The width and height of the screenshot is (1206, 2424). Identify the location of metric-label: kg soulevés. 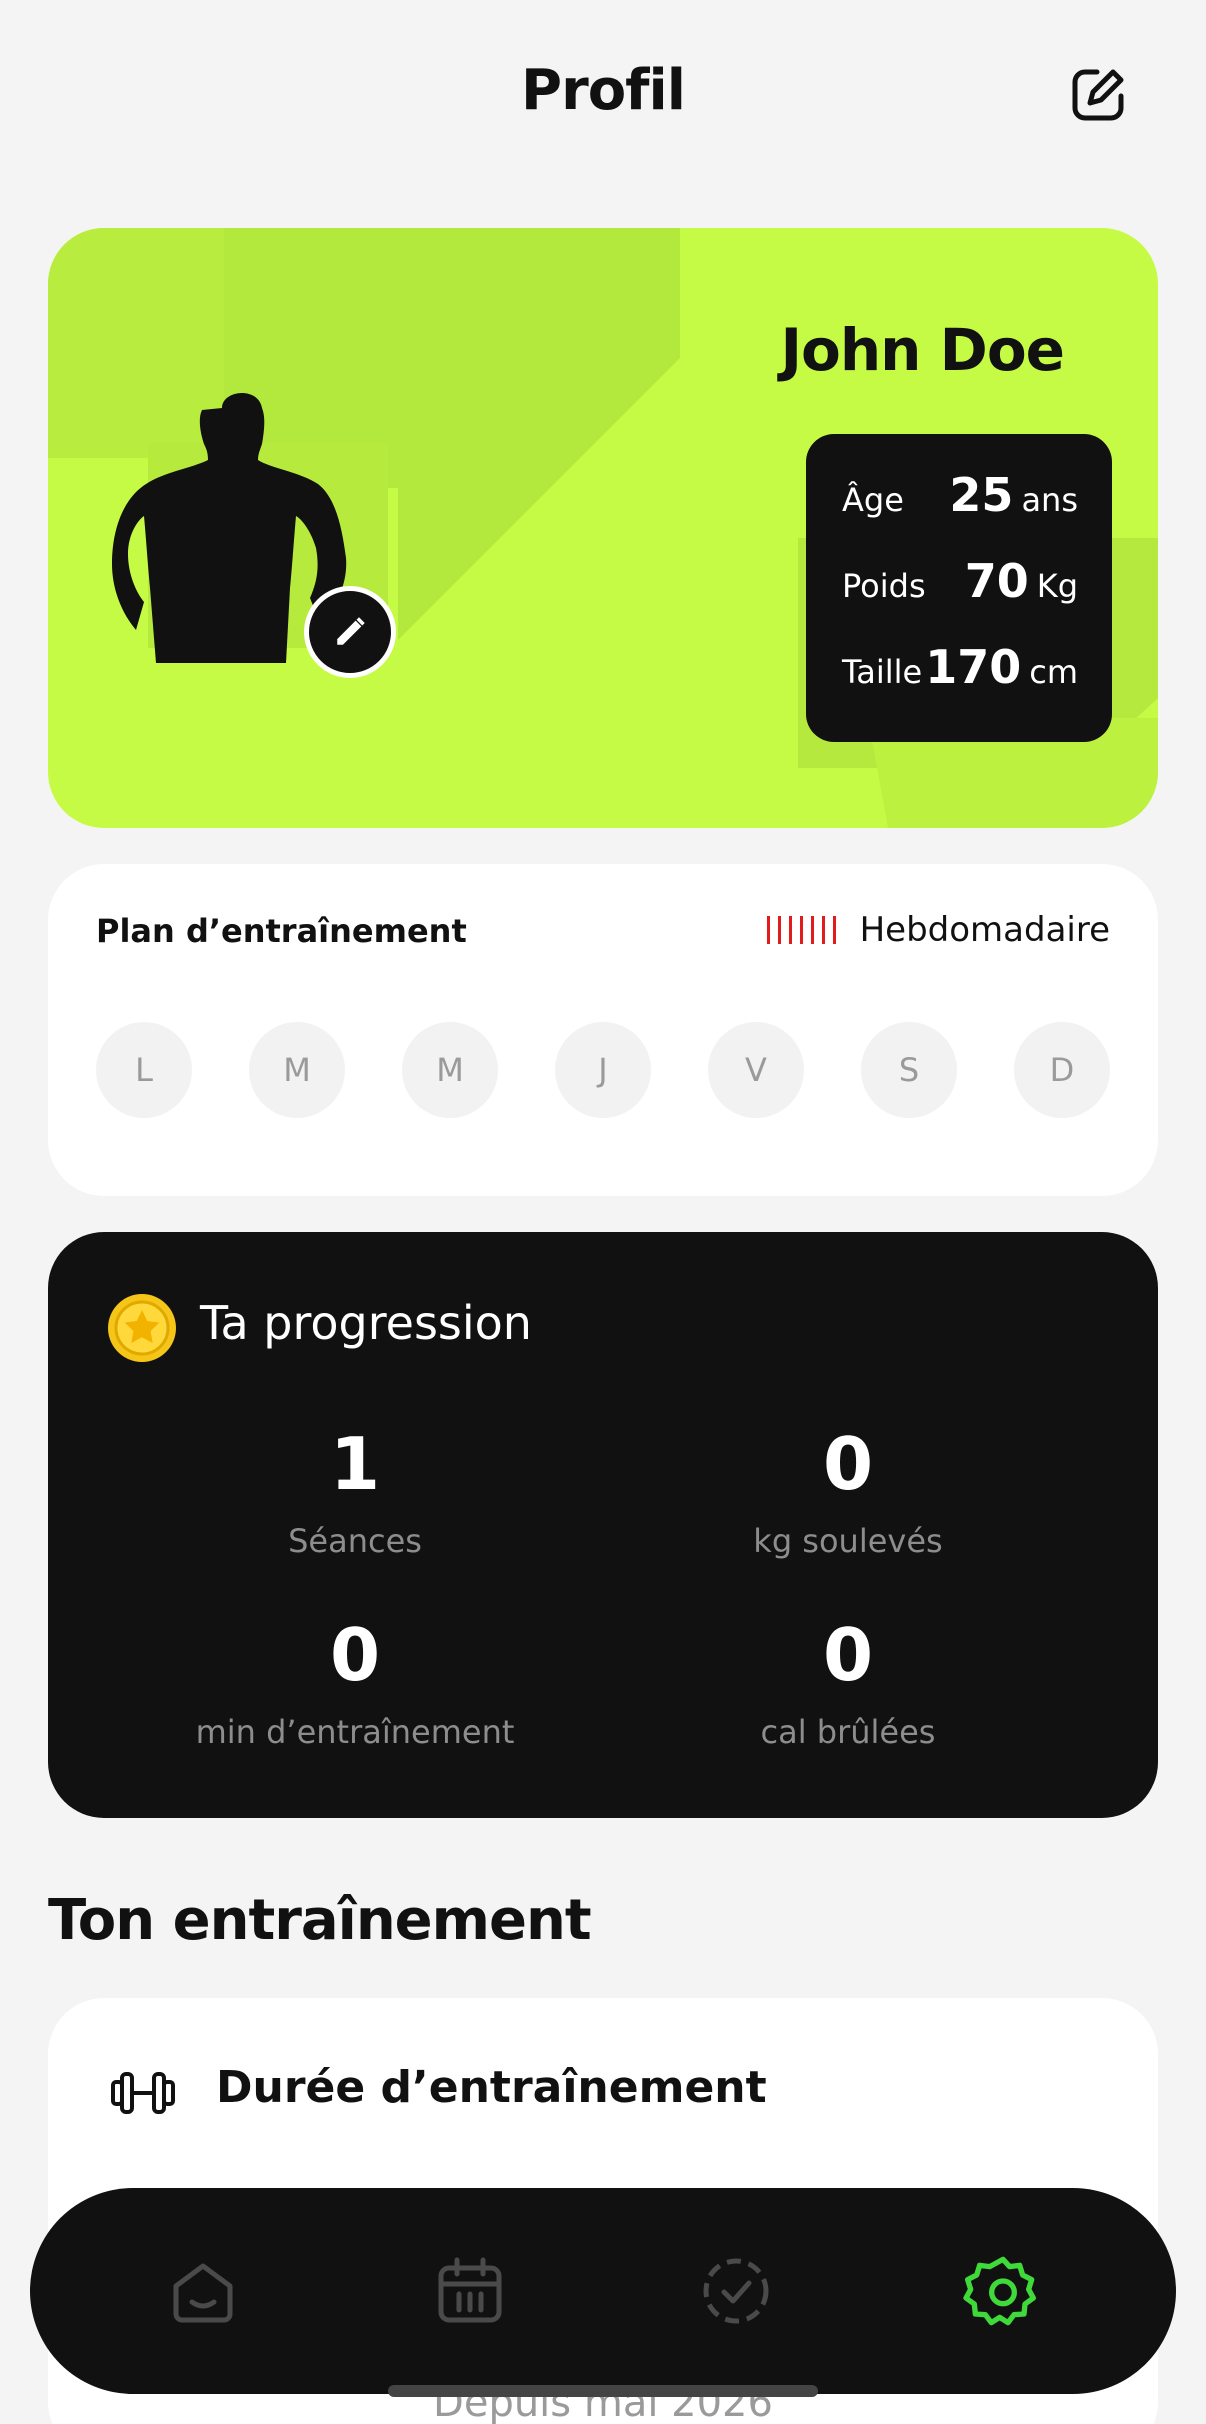
(848, 1541).